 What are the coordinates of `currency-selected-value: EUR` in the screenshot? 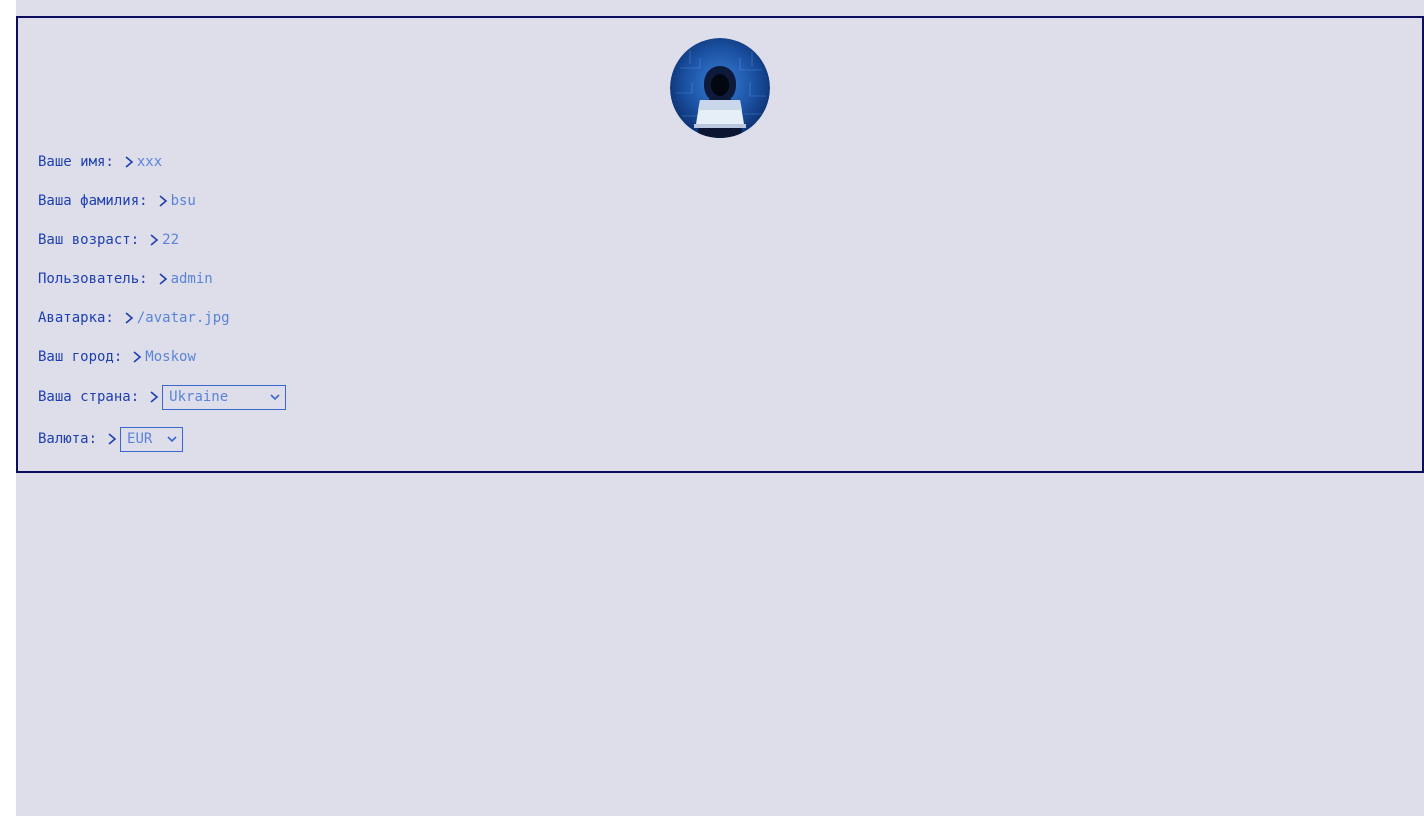 It's located at (140, 439).